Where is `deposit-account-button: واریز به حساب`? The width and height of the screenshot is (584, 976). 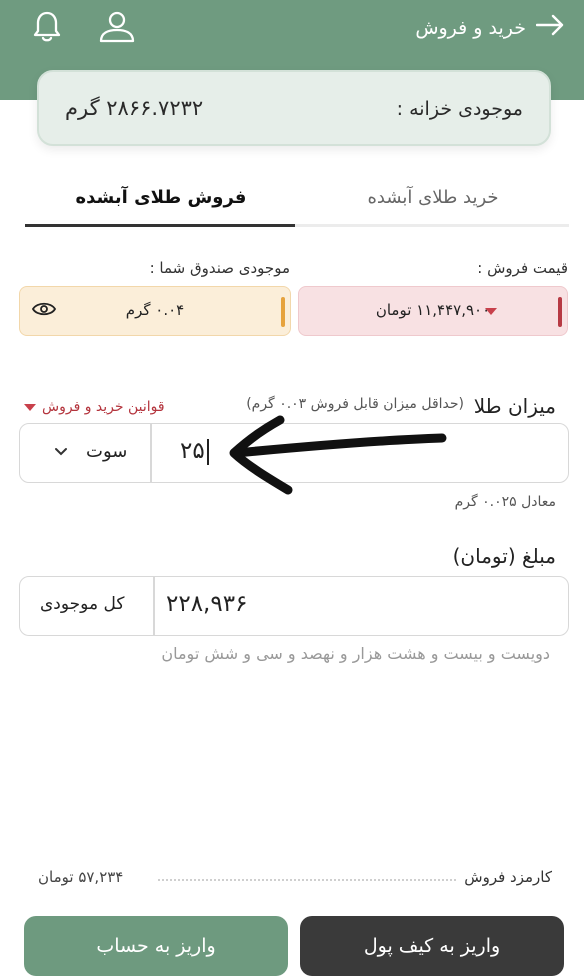 deposit-account-button: واریز به حساب is located at coordinates (156, 946).